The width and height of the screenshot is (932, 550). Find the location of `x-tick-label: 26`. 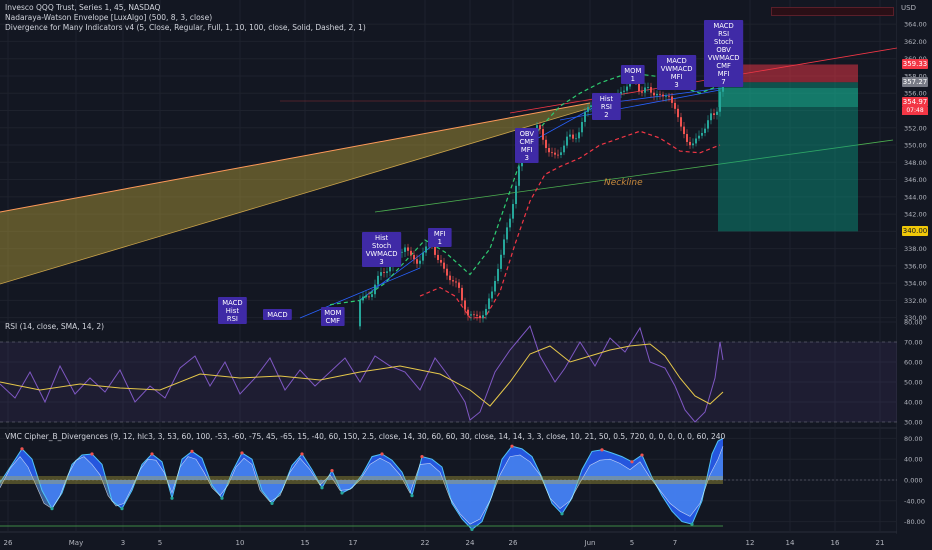

x-tick-label: 26 is located at coordinates (513, 543).